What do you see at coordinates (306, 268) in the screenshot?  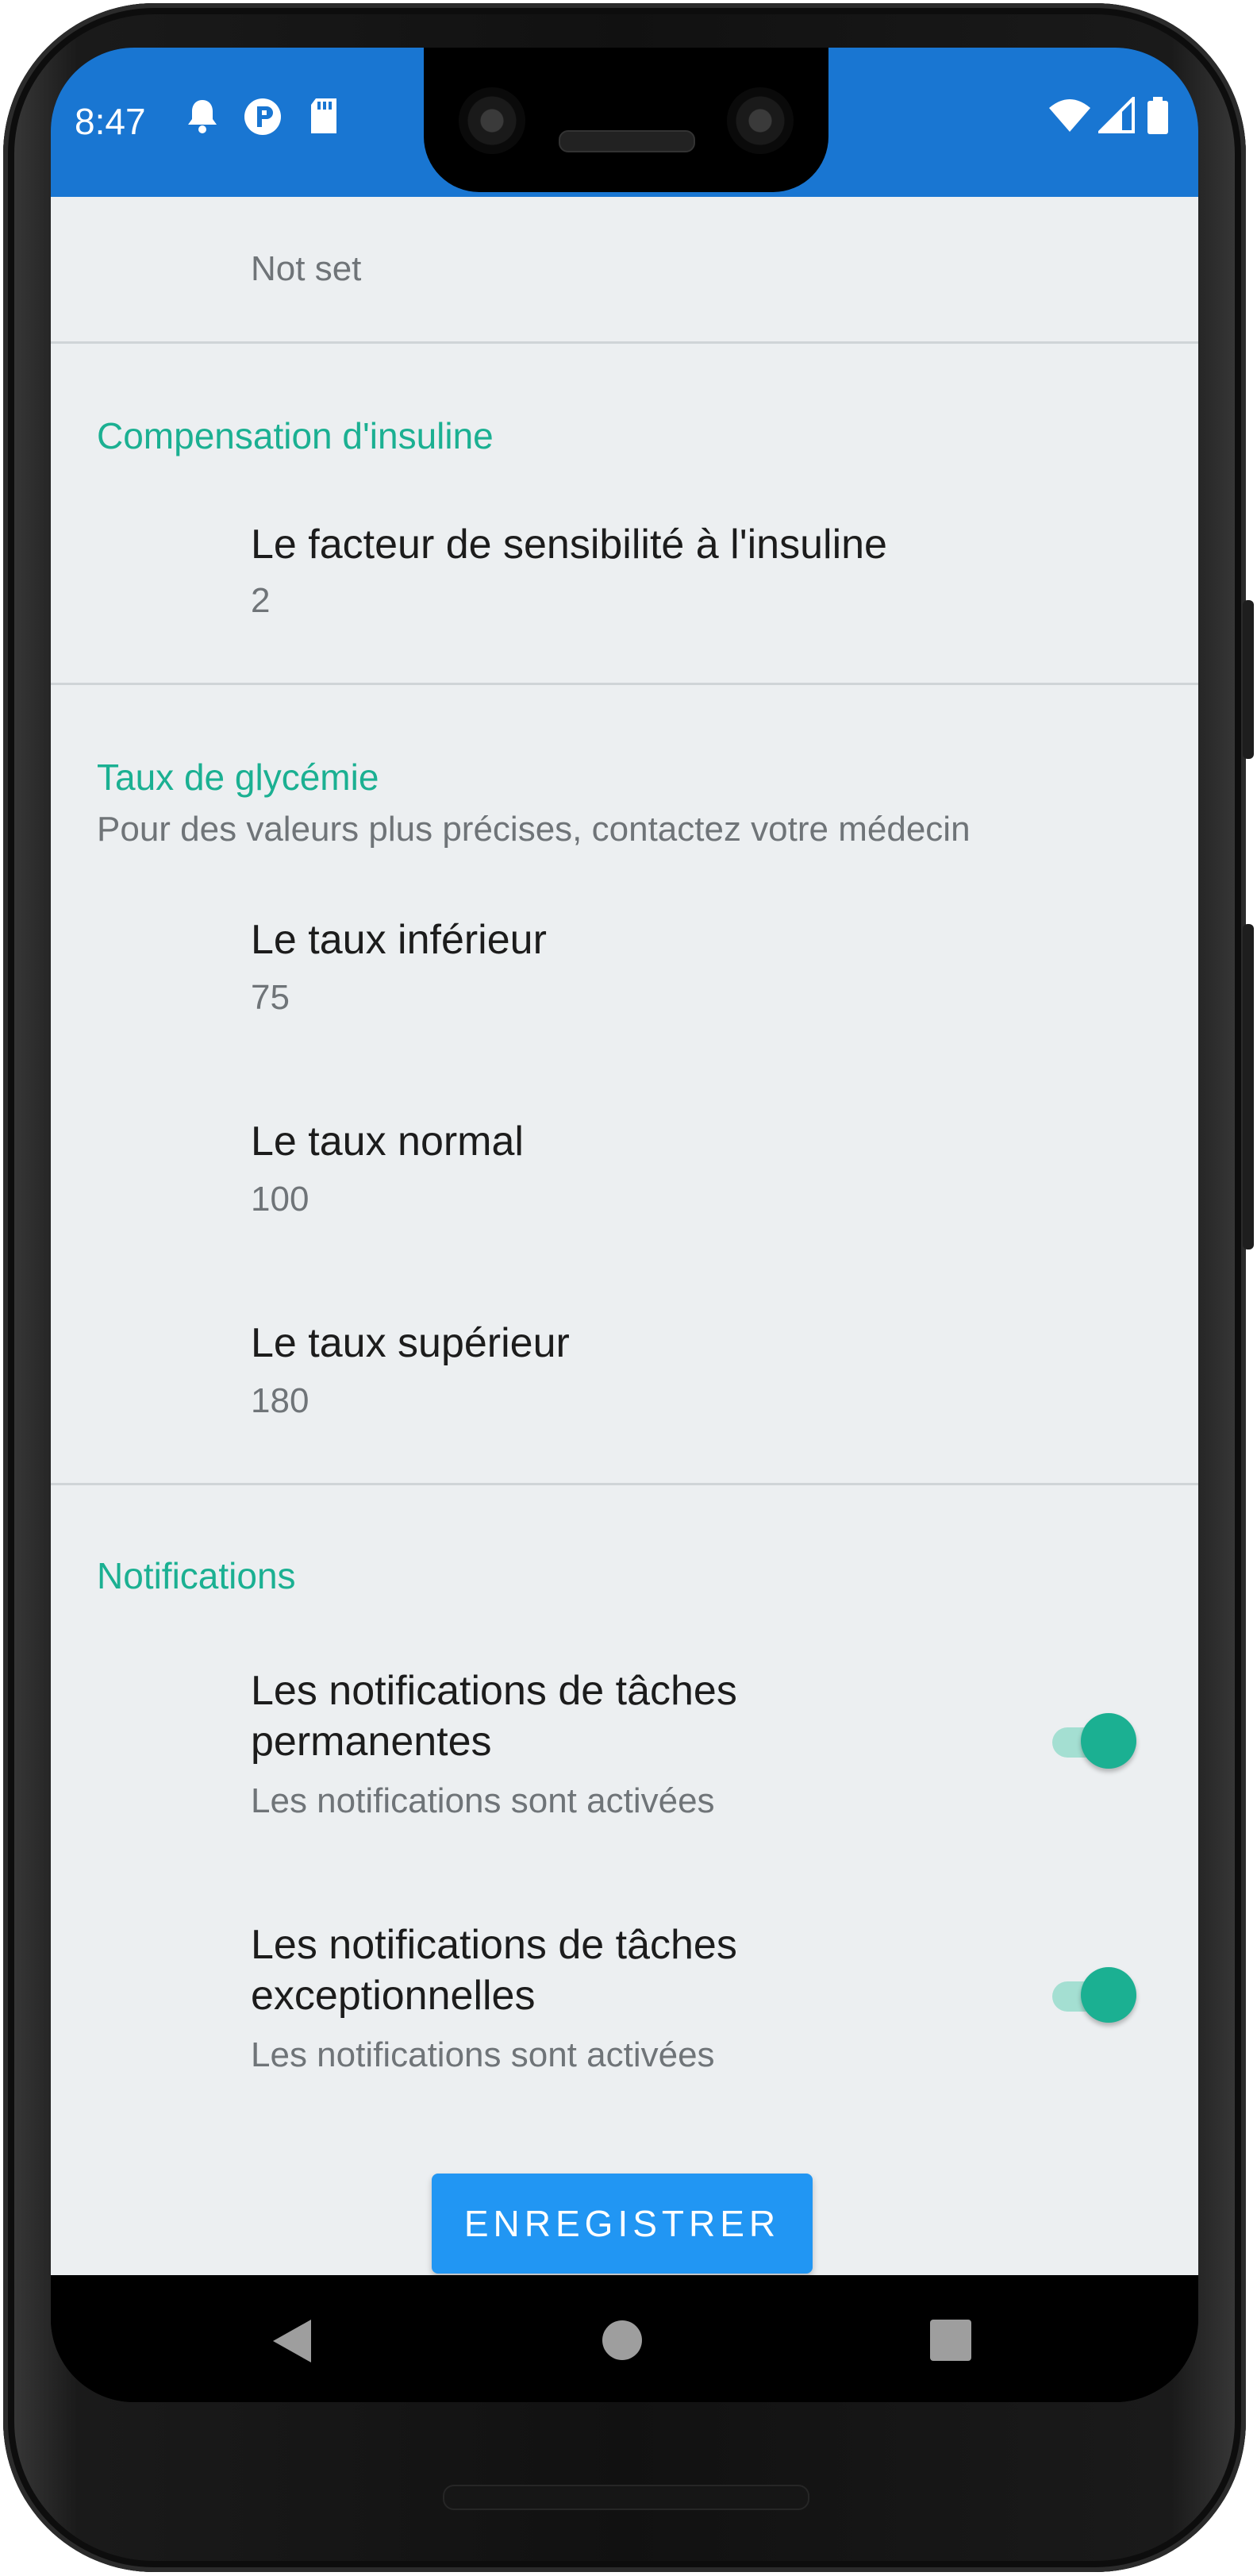 I see `pref-summary: Not set` at bounding box center [306, 268].